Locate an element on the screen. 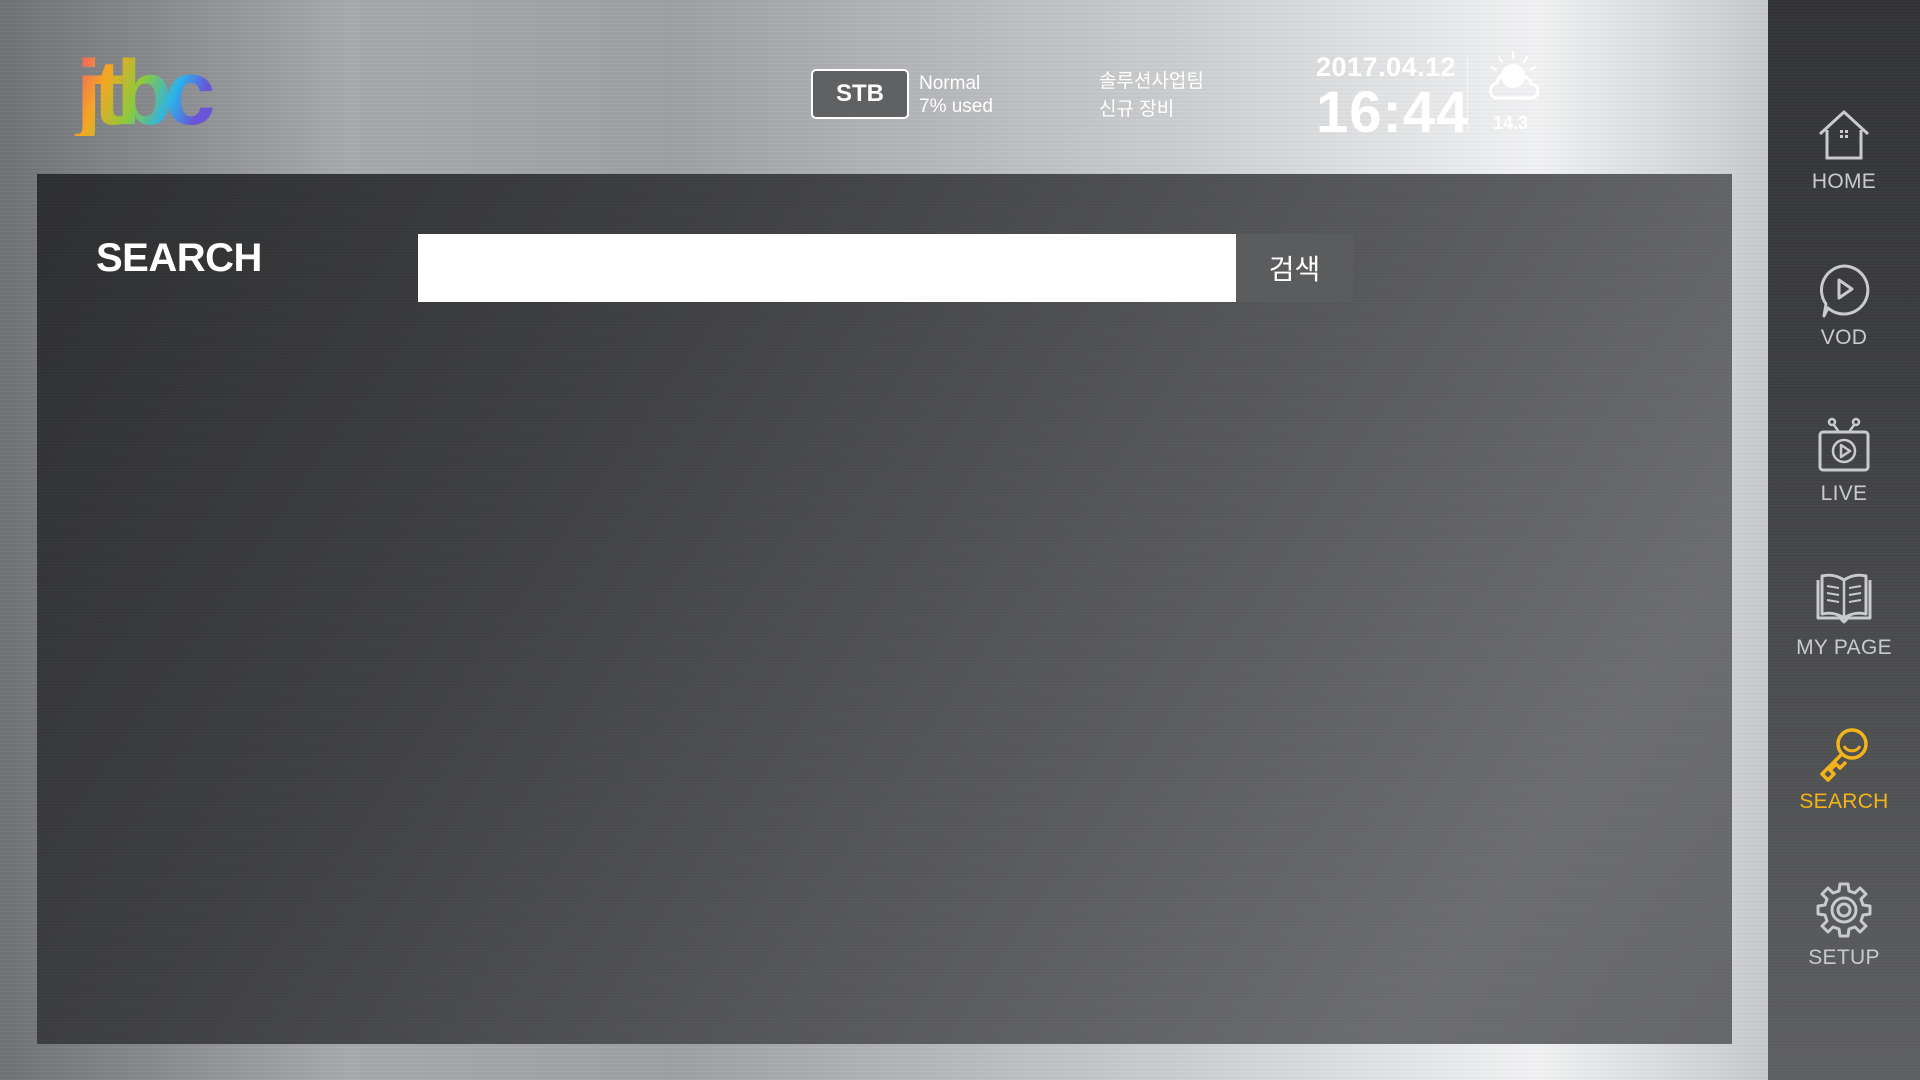 The image size is (1920, 1080). home-icon is located at coordinates (1844, 135).